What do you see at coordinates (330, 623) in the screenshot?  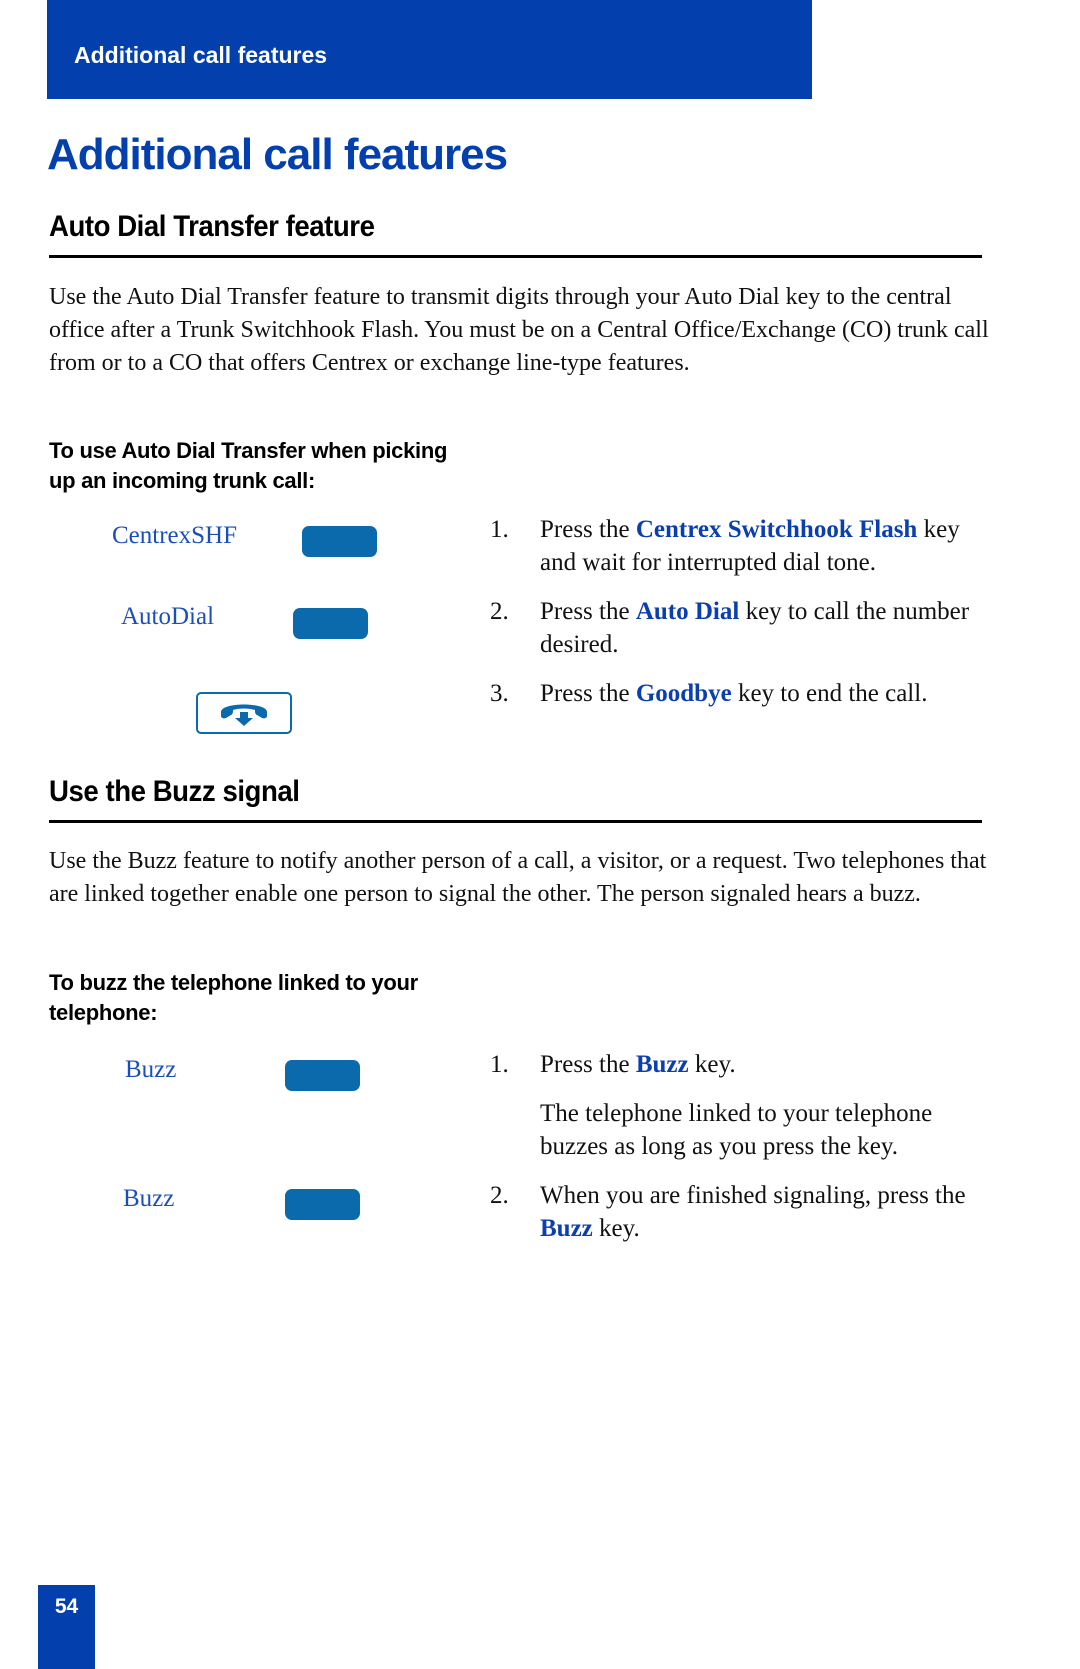 I see `autodial-key-button` at bounding box center [330, 623].